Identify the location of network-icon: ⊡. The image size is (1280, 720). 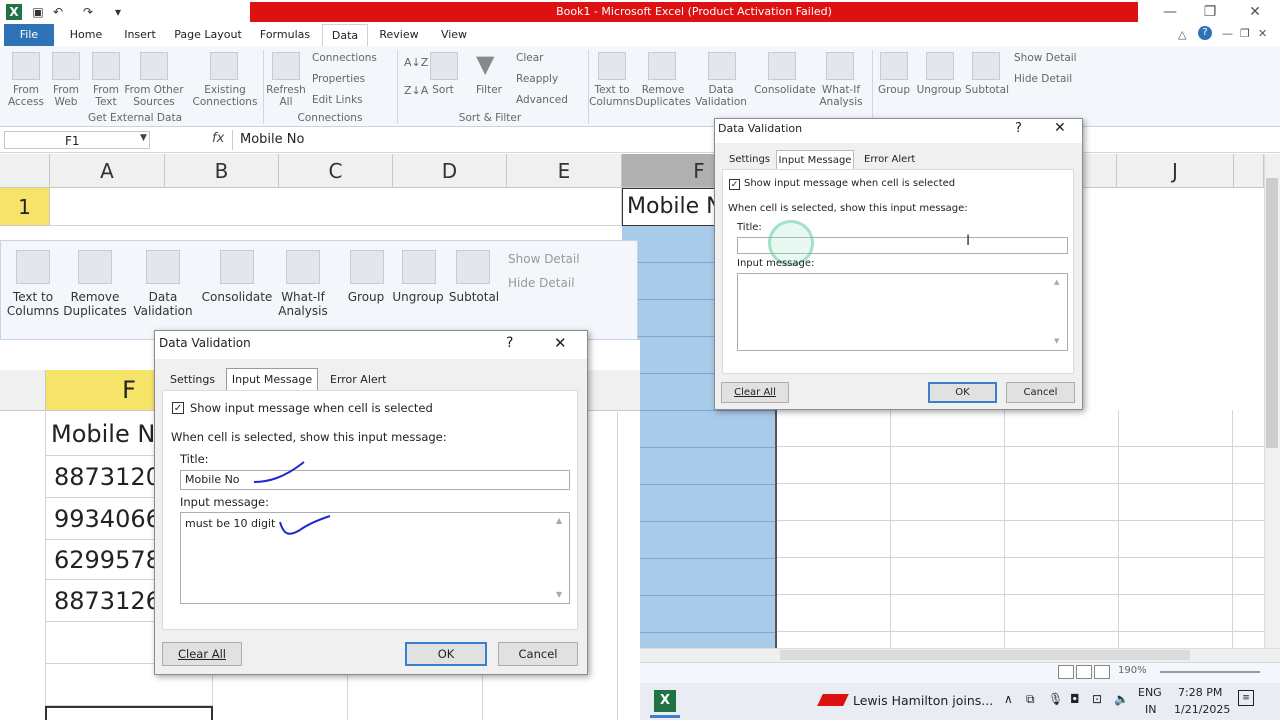
(1097, 699).